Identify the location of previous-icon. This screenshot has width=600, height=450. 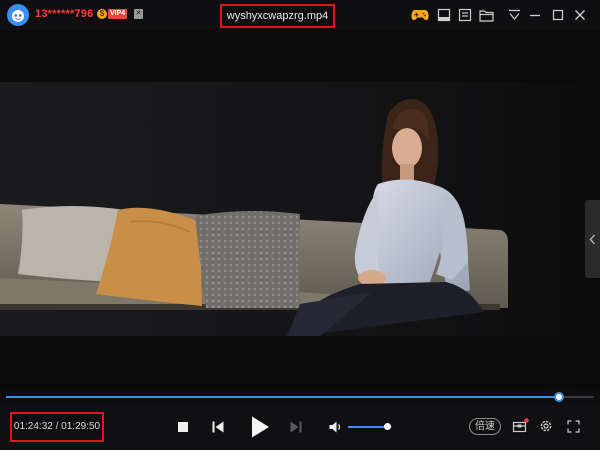
(218, 427).